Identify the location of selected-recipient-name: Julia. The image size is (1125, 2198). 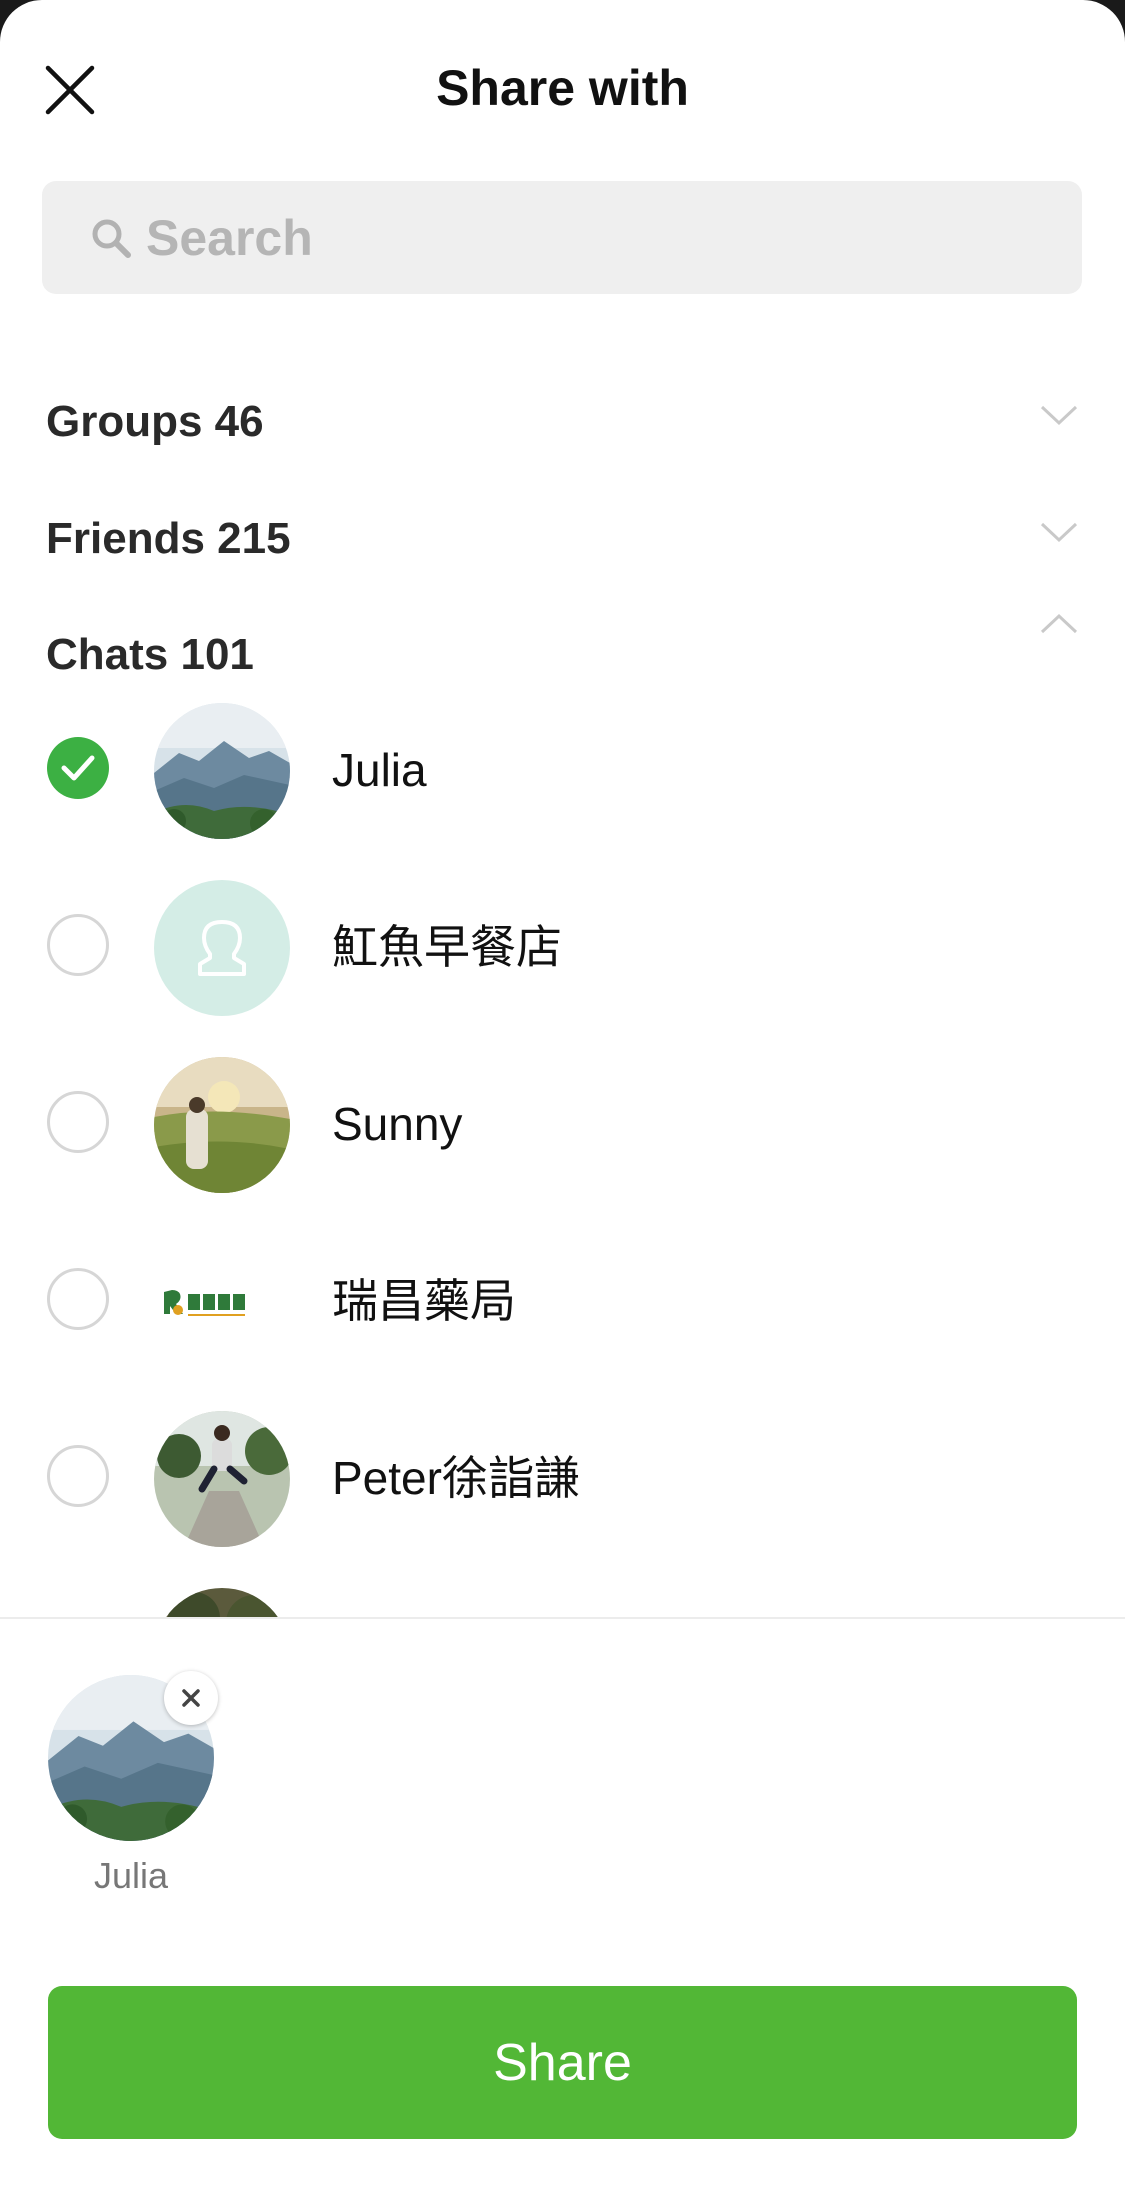
(131, 1875).